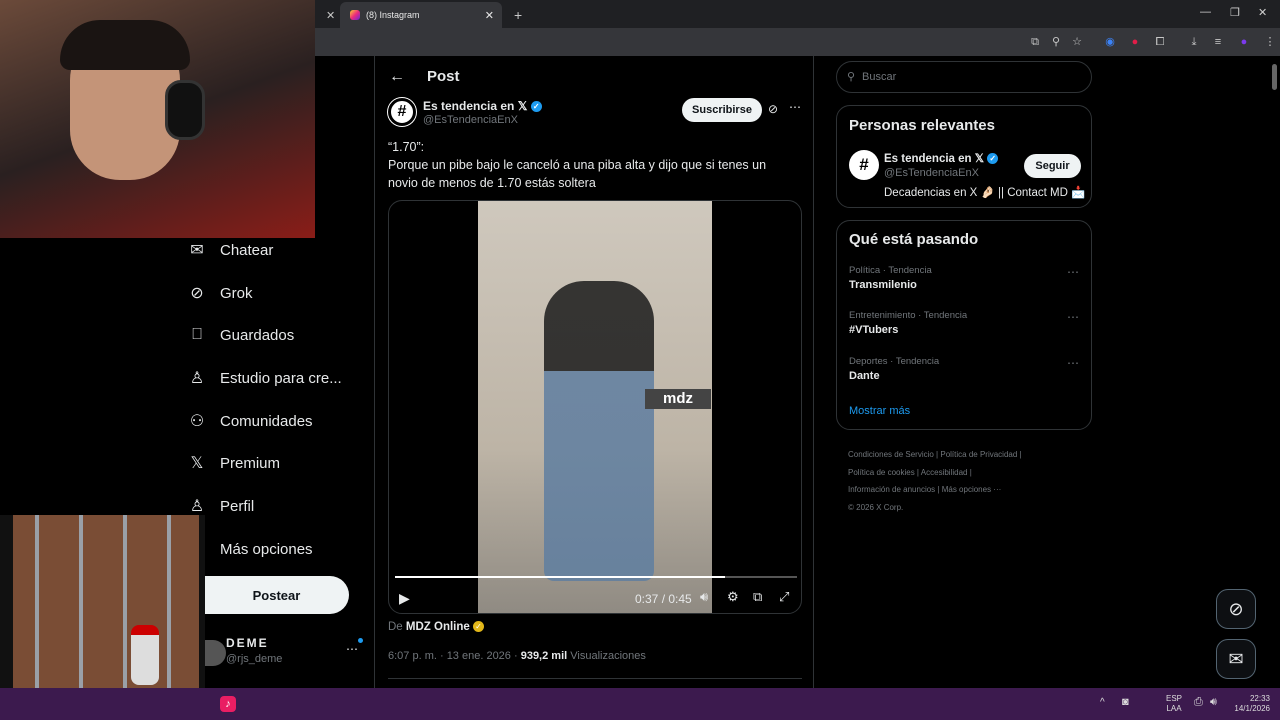 The height and width of the screenshot is (720, 1280). I want to click on new-tab-button: +, so click(518, 15).